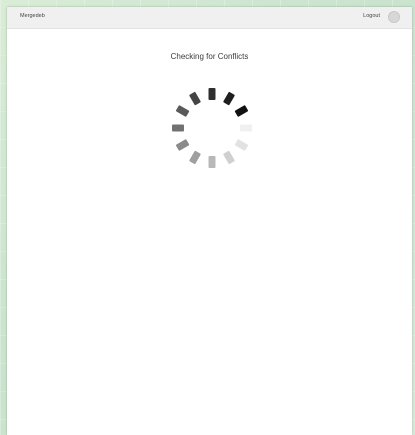 Image resolution: width=415 pixels, height=435 pixels. I want to click on top-bar: Mergedeb Logout, so click(209, 18).